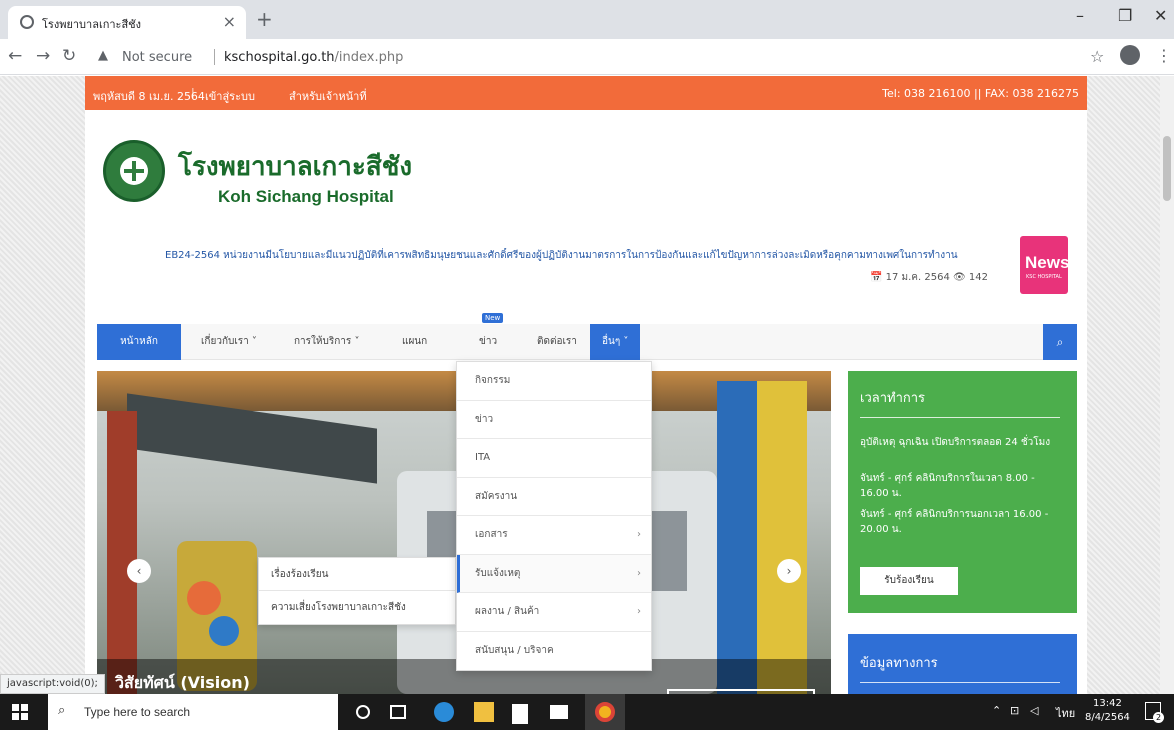 The image size is (1174, 730). Describe the element at coordinates (789, 571) in the screenshot. I see `slider-next-icon: ›` at that location.